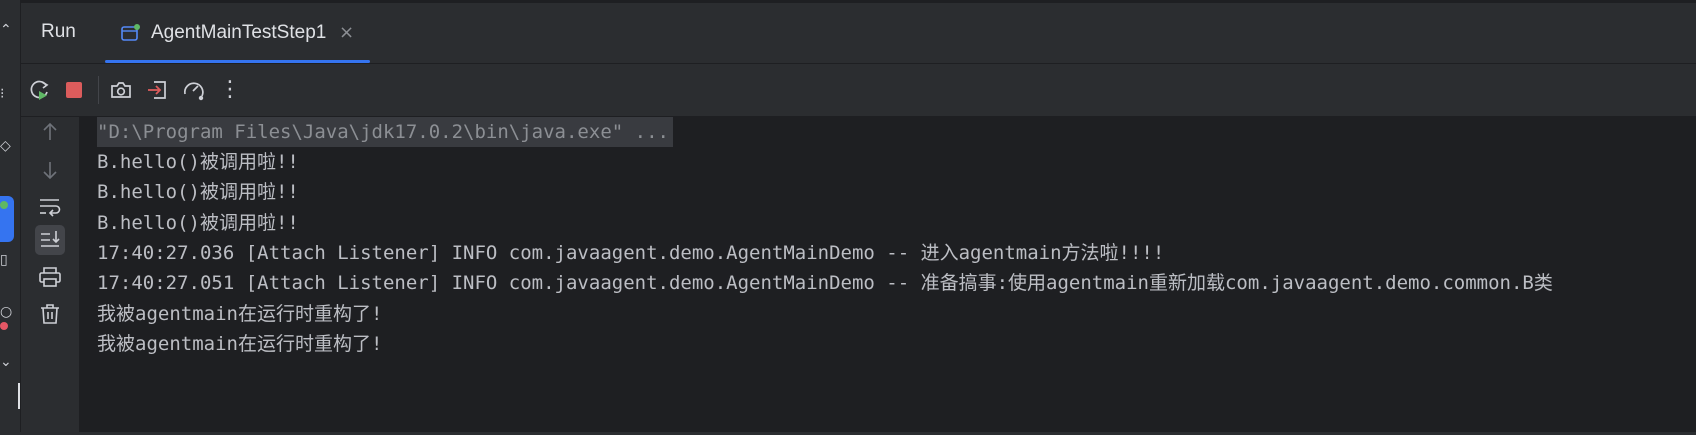 The width and height of the screenshot is (1696, 435). I want to click on run-toolbar: ⋮, so click(858, 90).